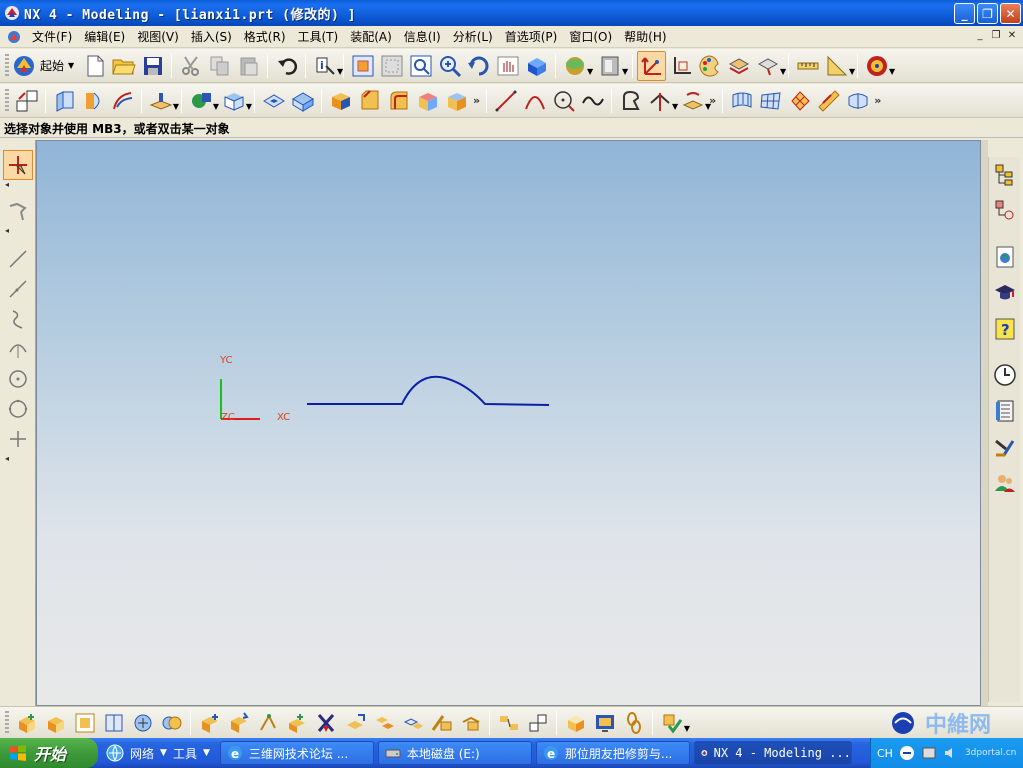 The height and width of the screenshot is (768, 1023). Describe the element at coordinates (12, 13) in the screenshot. I see `nx-app-icon` at that location.